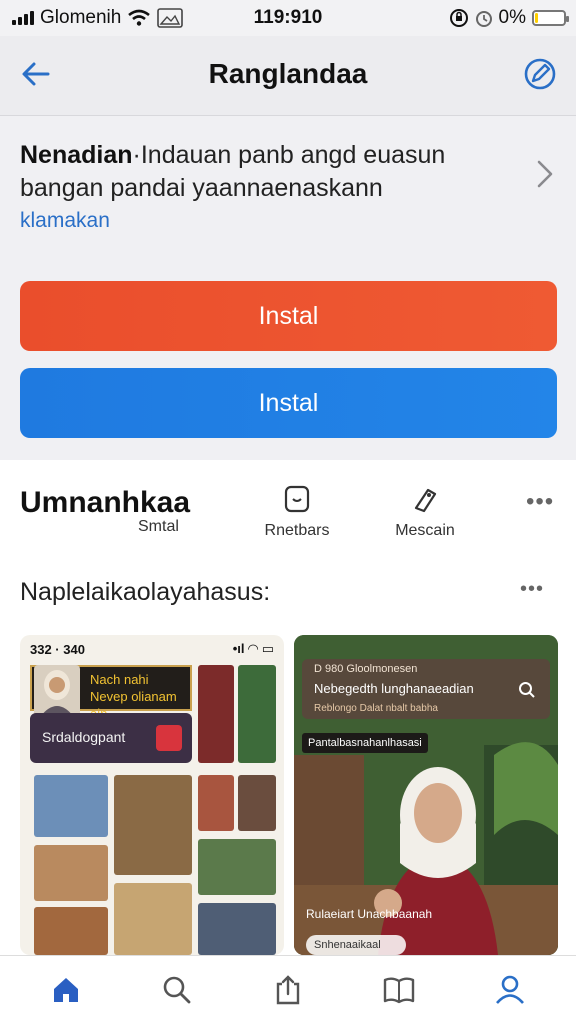 The width and height of the screenshot is (576, 1024). I want to click on install-button-secondary: Instal, so click(288, 403).